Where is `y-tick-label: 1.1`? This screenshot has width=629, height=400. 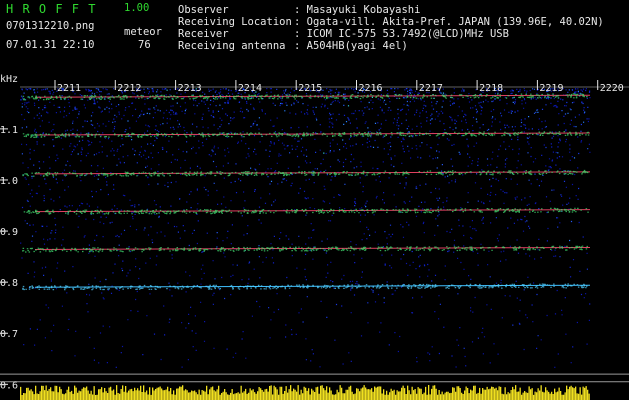 y-tick-label: 1.1 is located at coordinates (9, 130).